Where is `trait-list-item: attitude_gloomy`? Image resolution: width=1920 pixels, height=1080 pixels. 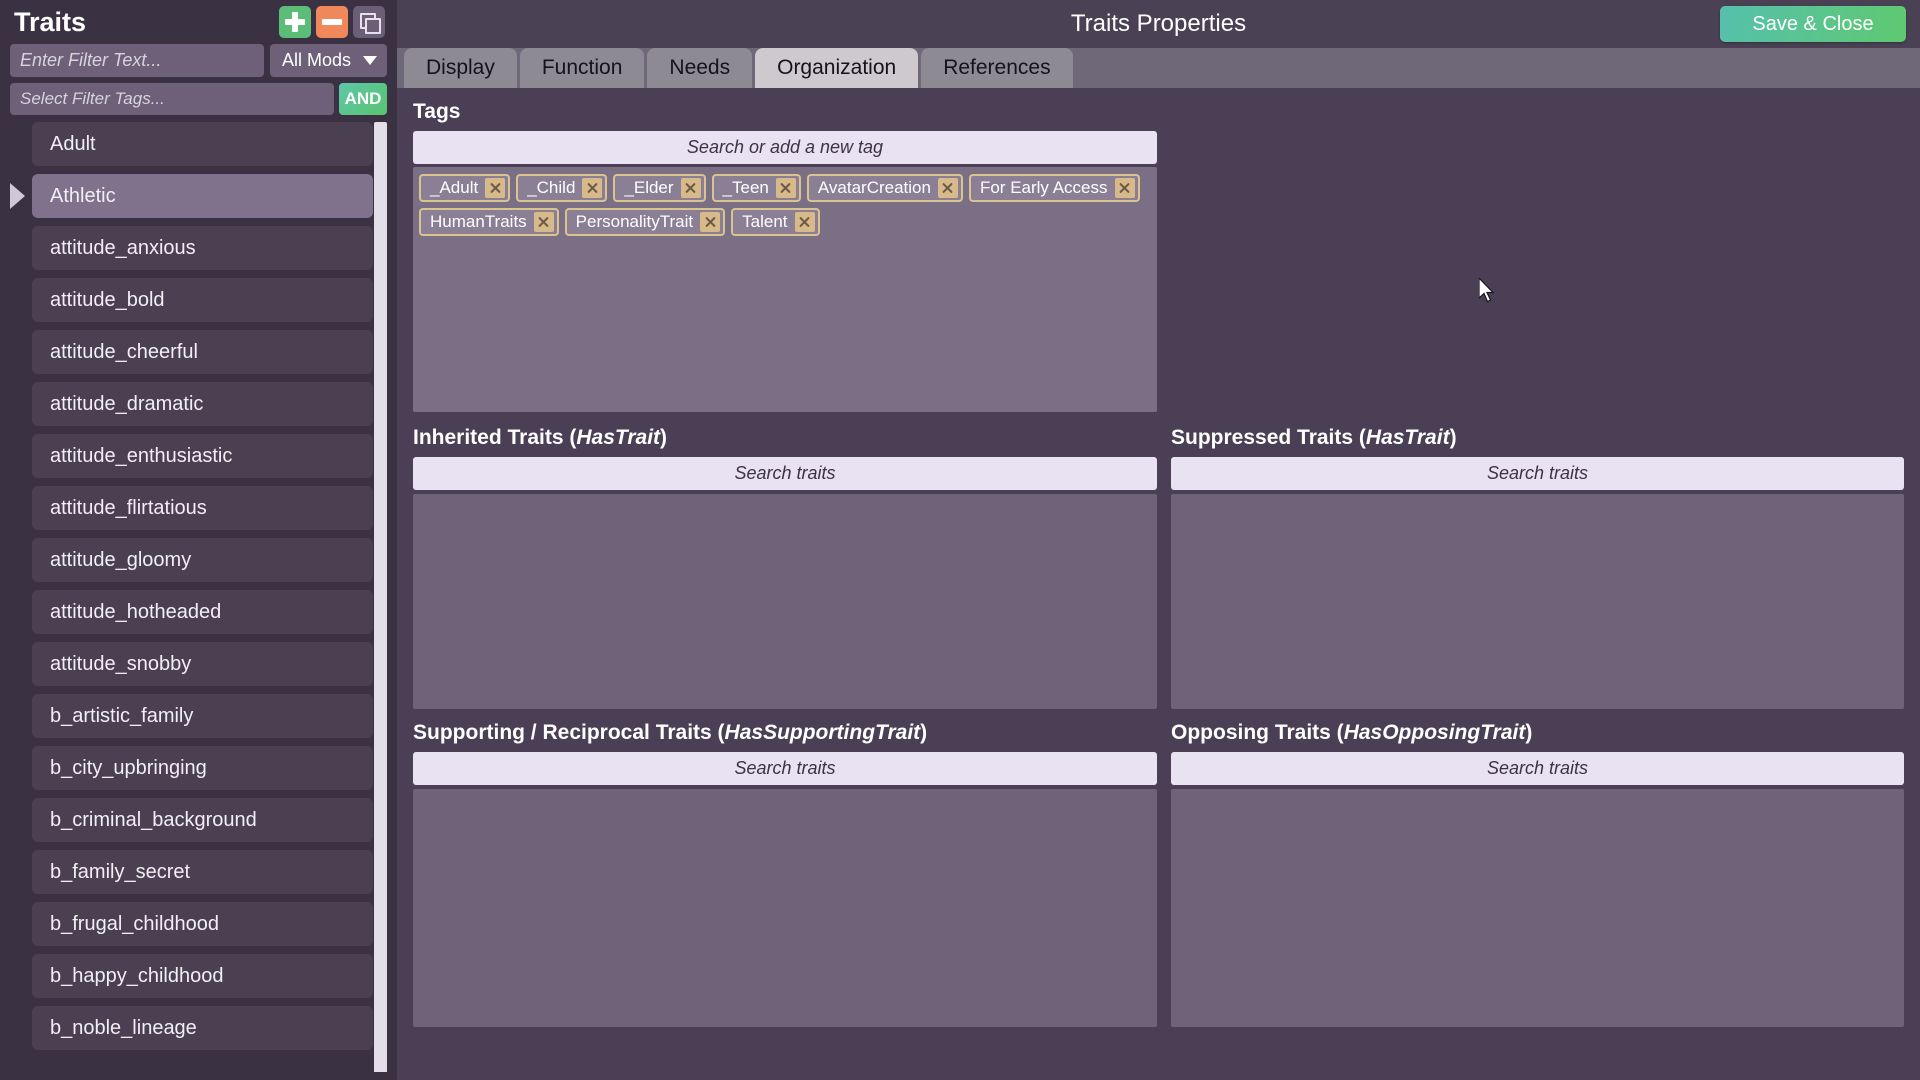
trait-list-item: attitude_gloomy is located at coordinates (202, 560).